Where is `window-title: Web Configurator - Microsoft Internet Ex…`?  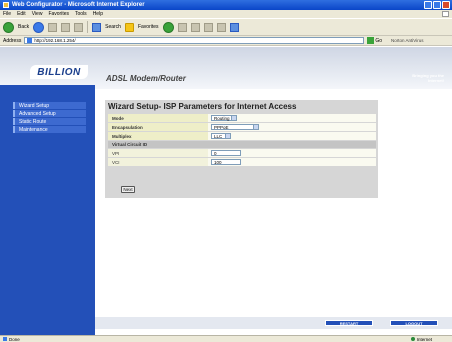
window-title: Web Configurator - Microsoft Internet Ex… is located at coordinates (78, 5).